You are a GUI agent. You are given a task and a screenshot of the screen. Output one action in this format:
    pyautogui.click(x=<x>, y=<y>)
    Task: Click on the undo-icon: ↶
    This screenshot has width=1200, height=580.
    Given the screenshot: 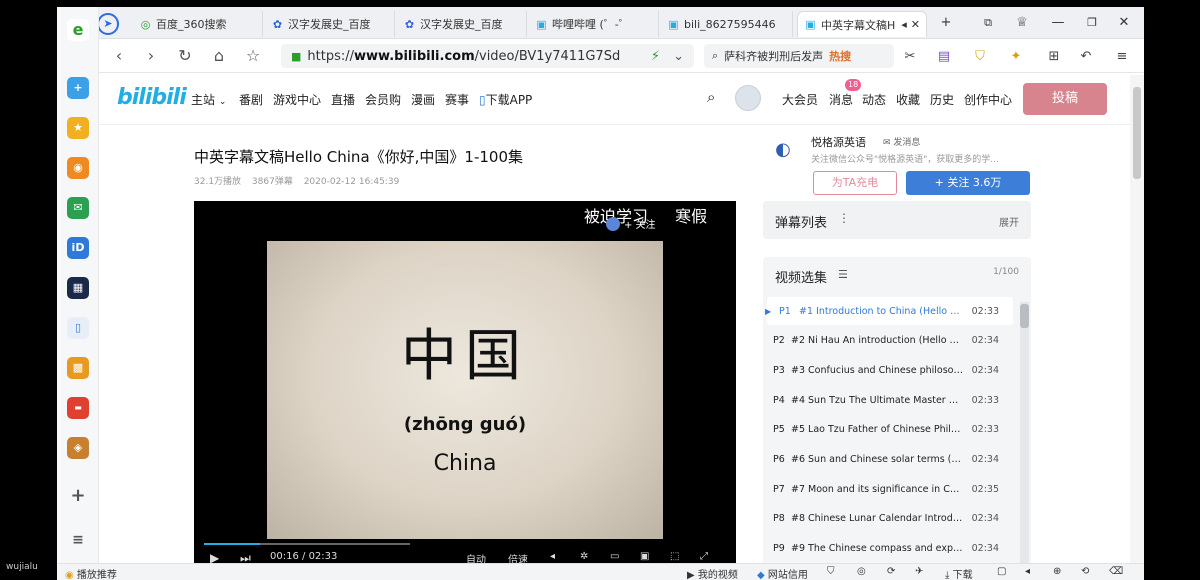 What is the action you would take?
    pyautogui.click(x=1086, y=57)
    